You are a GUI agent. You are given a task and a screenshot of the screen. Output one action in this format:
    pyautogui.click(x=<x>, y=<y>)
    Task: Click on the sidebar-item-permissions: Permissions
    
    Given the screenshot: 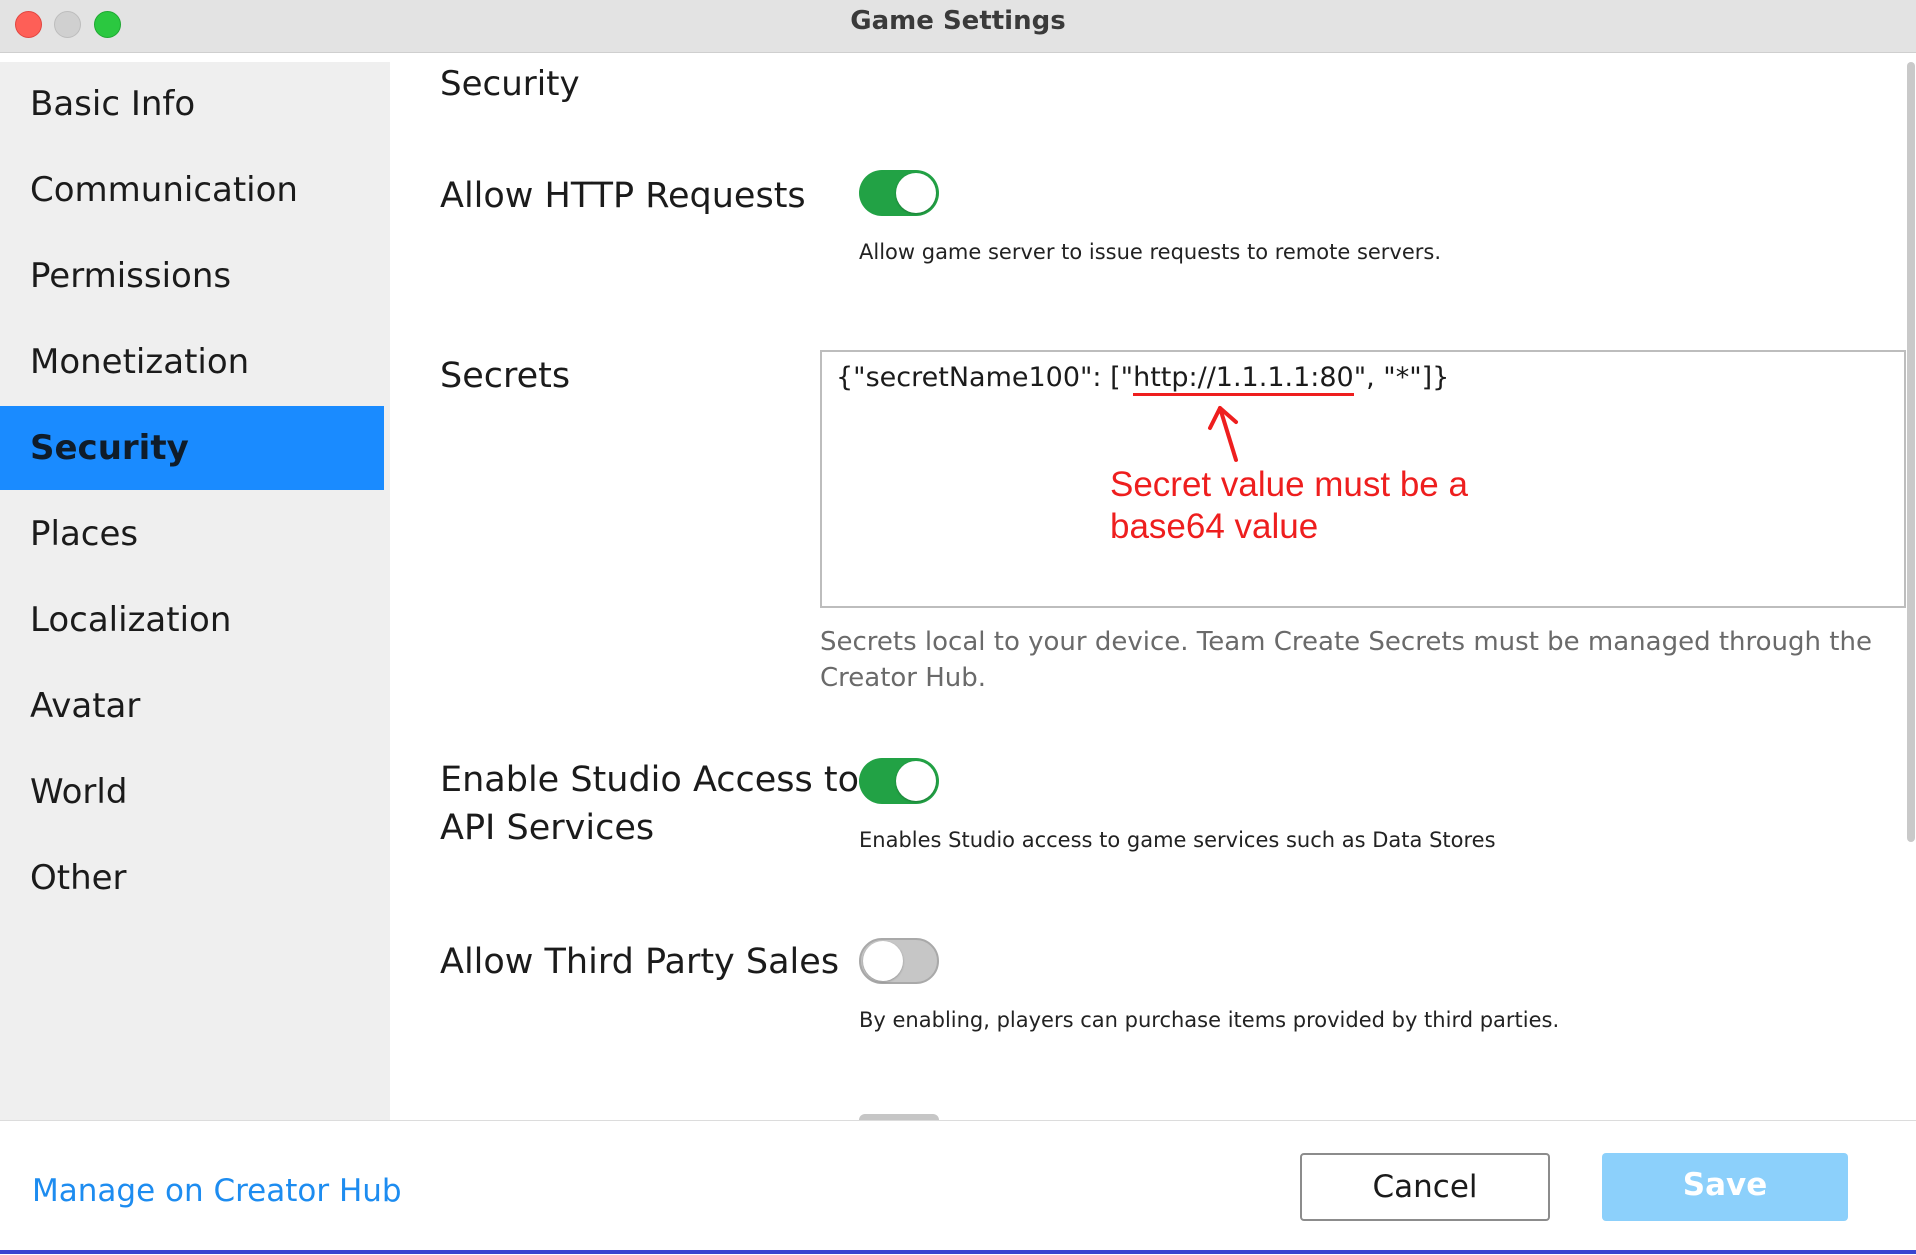 What is the action you would take?
    pyautogui.click(x=192, y=276)
    